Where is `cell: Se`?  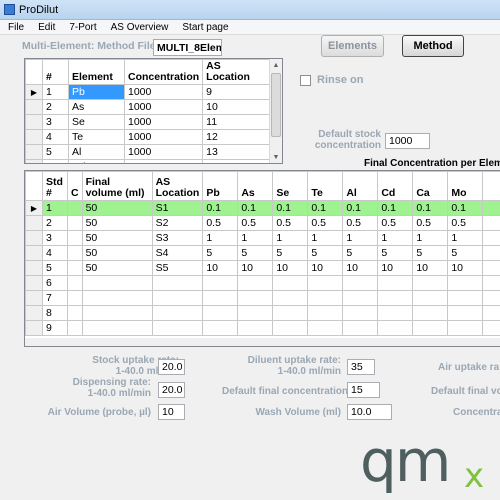
cell: Se is located at coordinates (96, 122).